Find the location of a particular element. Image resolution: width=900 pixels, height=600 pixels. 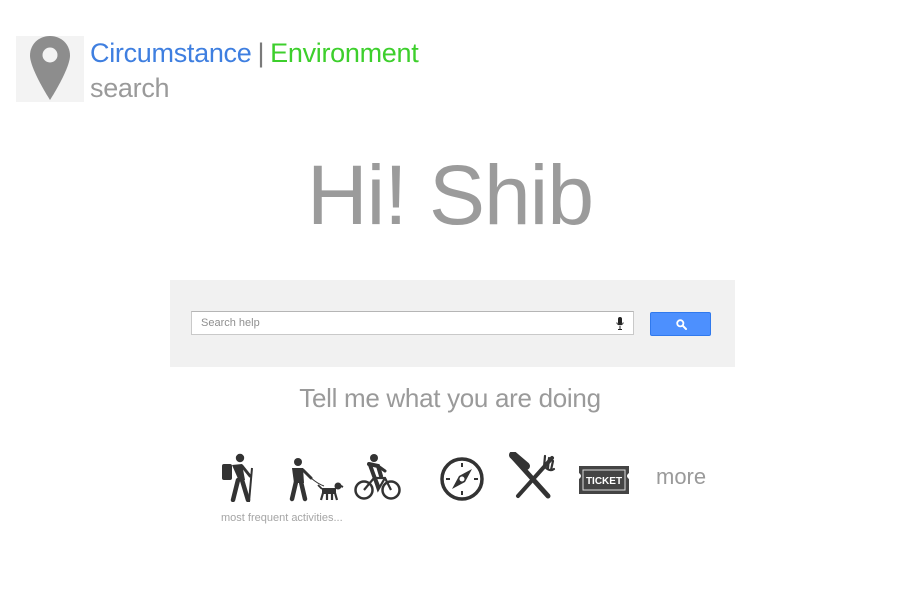

greeting-title: Hi! Shib is located at coordinates (450, 195).